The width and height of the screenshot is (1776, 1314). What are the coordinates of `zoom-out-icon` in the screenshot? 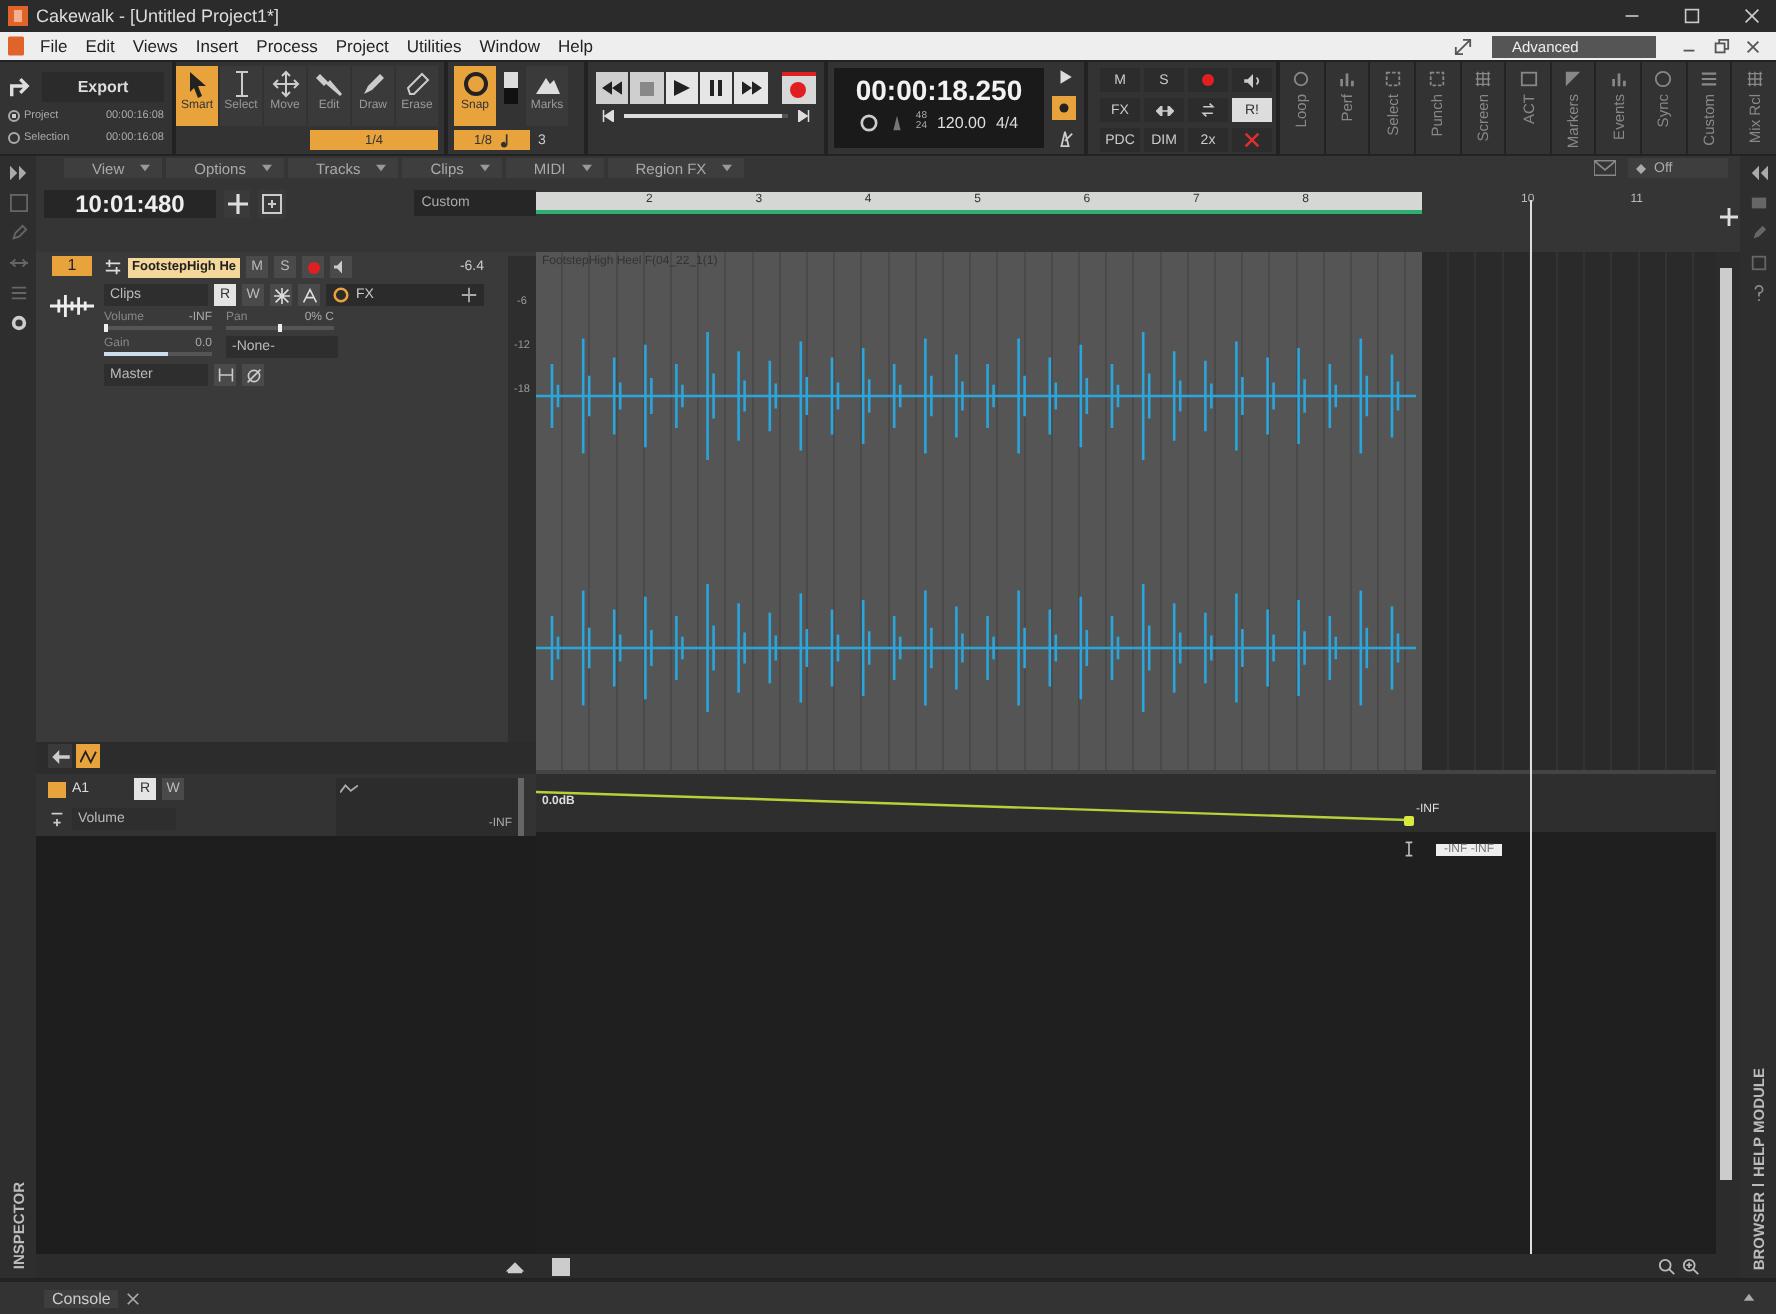 It's located at (1667, 1266).